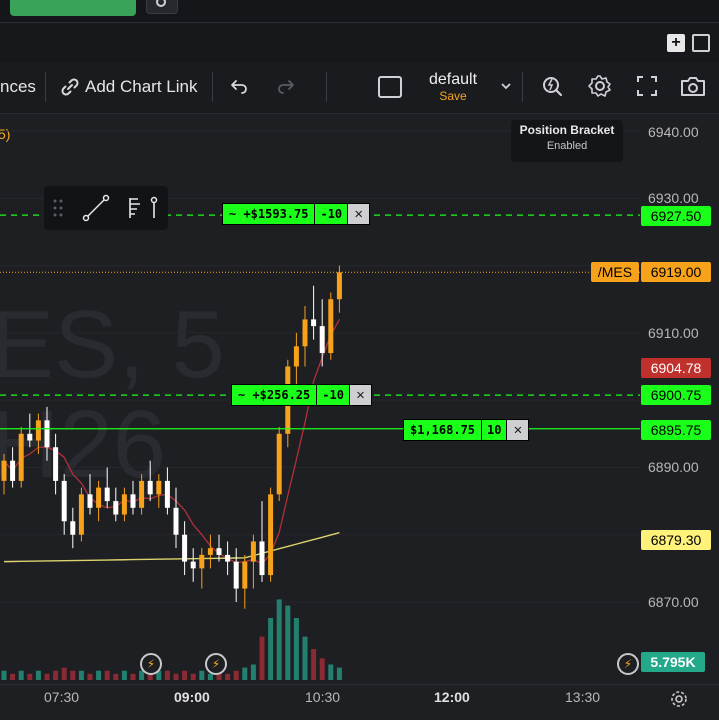 This screenshot has width=719, height=720. What do you see at coordinates (600, 86) in the screenshot?
I see `gear-icon` at bounding box center [600, 86].